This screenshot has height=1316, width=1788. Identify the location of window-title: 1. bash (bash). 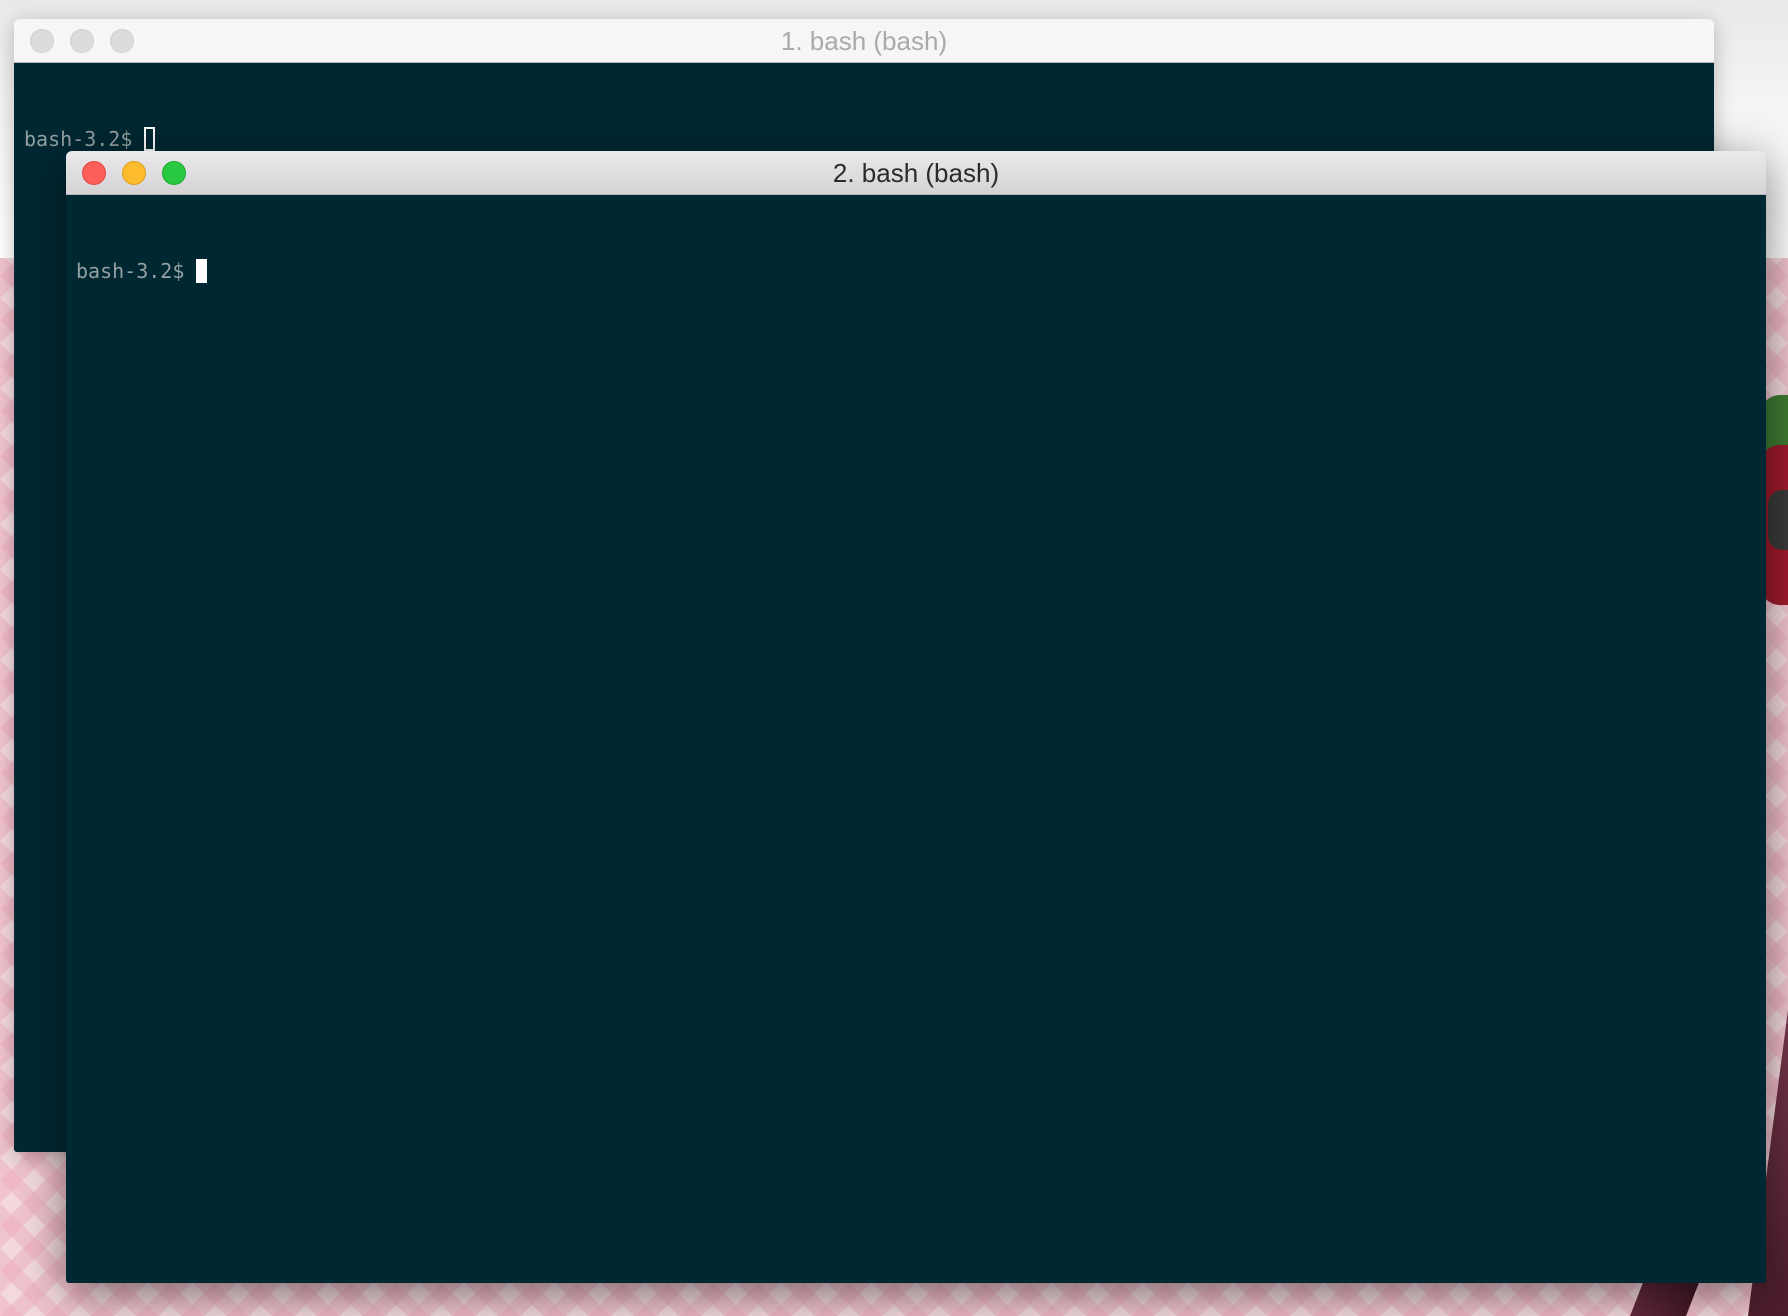
(864, 41).